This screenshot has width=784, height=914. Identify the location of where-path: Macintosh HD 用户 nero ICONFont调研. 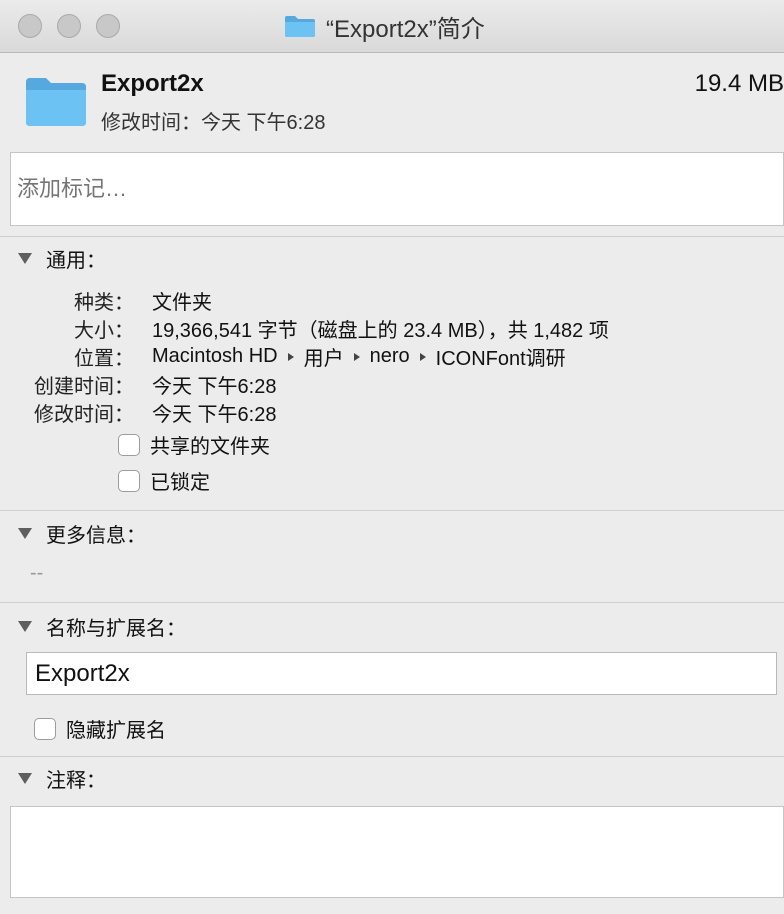
(359, 356).